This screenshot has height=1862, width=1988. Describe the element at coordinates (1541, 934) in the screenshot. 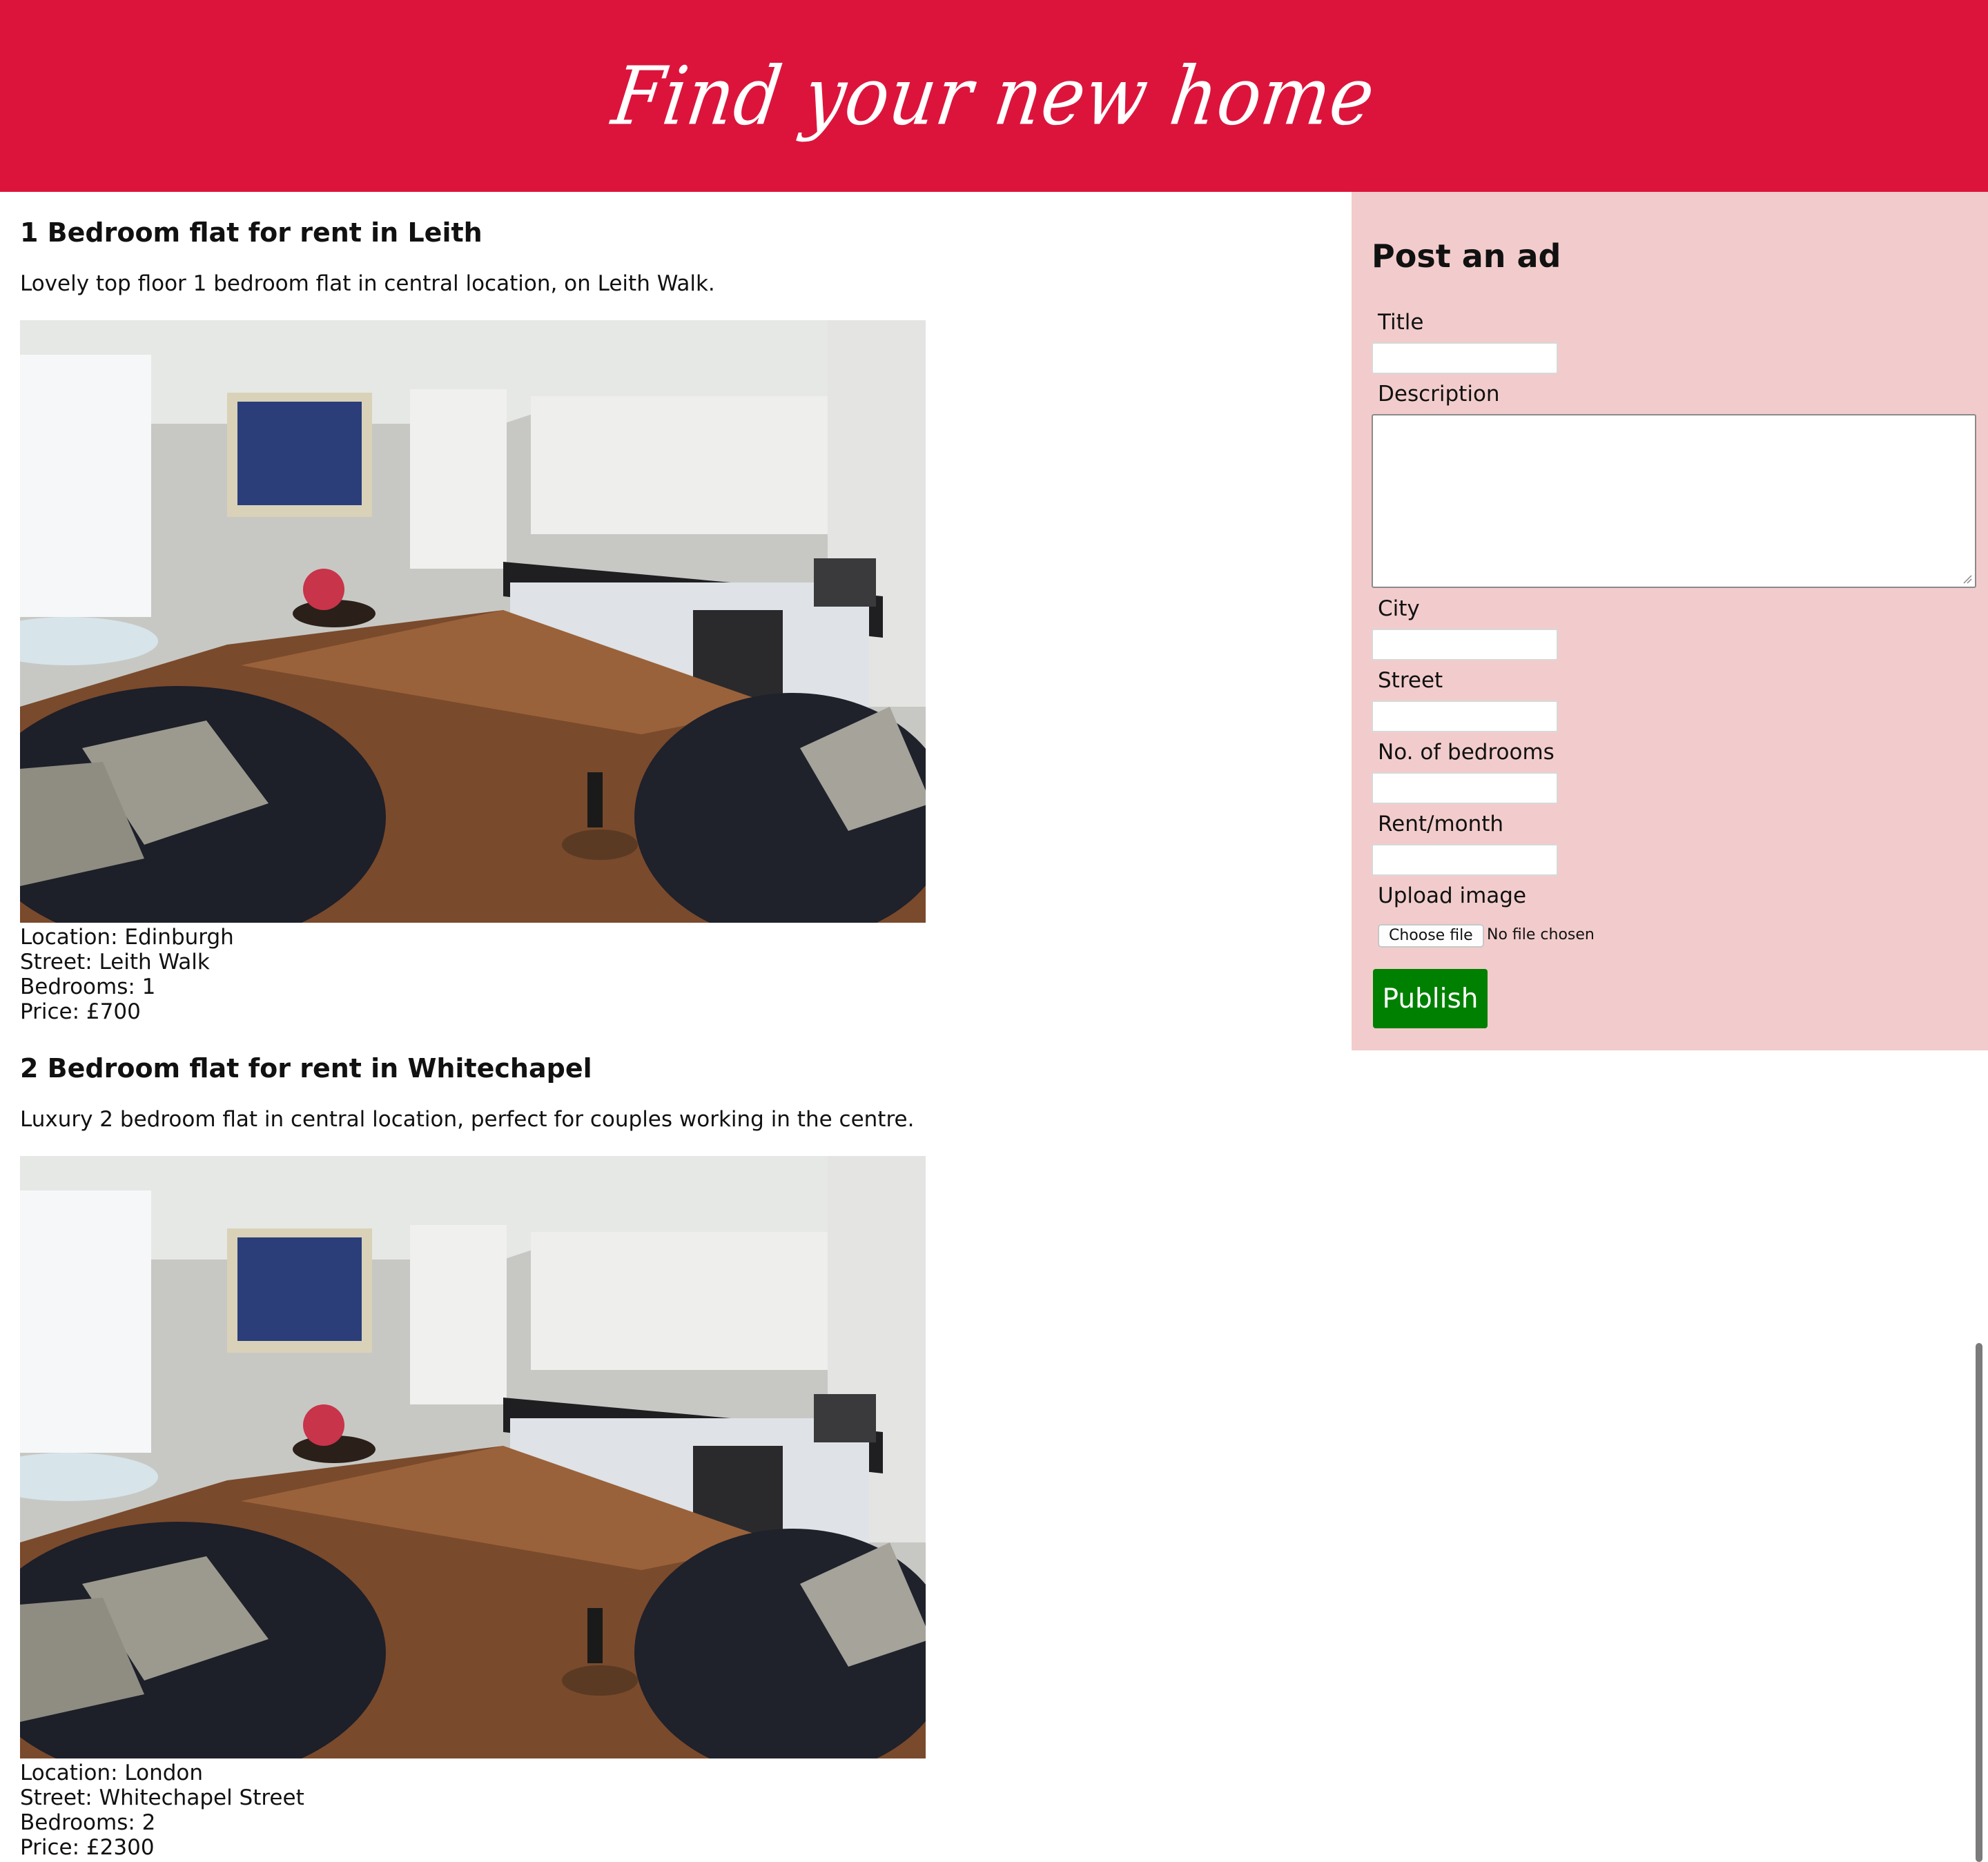

I see `file-status-text: No file chosen` at that location.